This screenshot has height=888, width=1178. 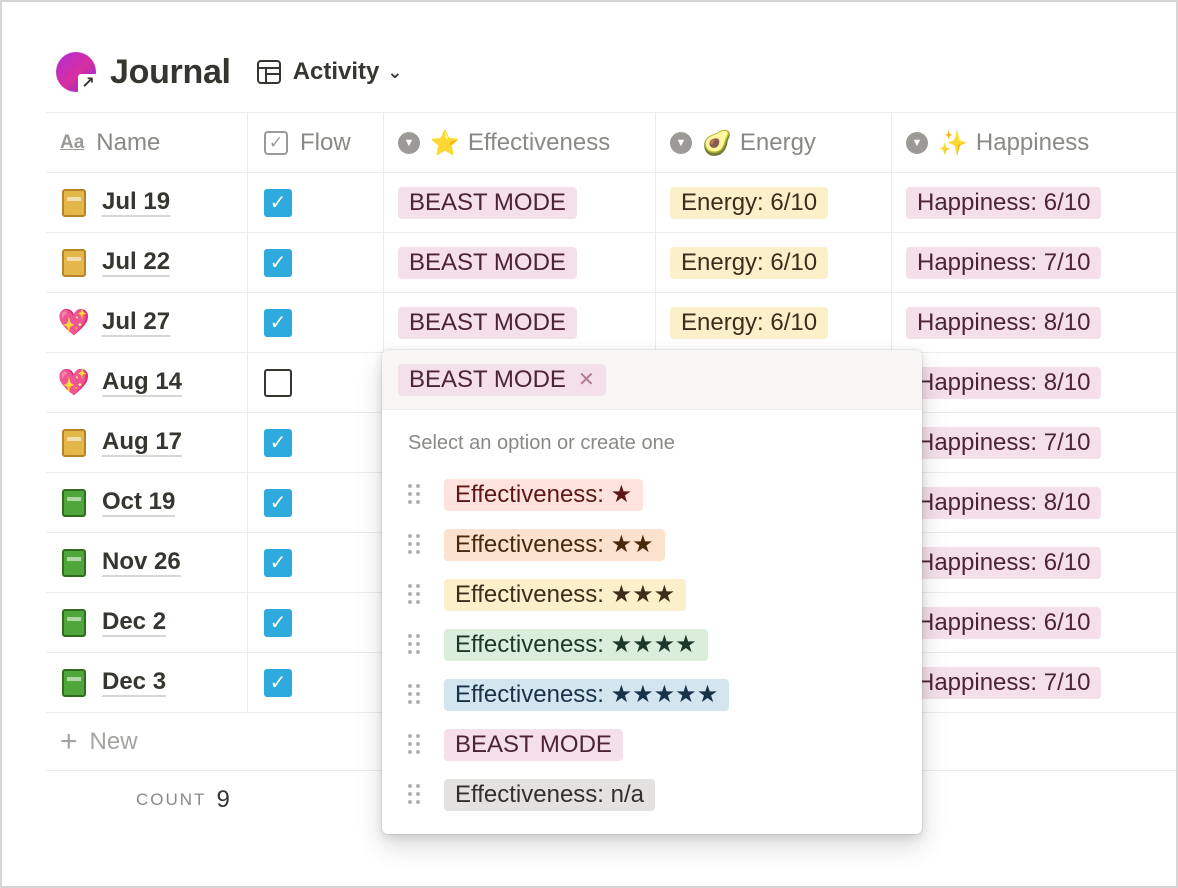 I want to click on select-option: Effectiveness: n/a, so click(x=652, y=795).